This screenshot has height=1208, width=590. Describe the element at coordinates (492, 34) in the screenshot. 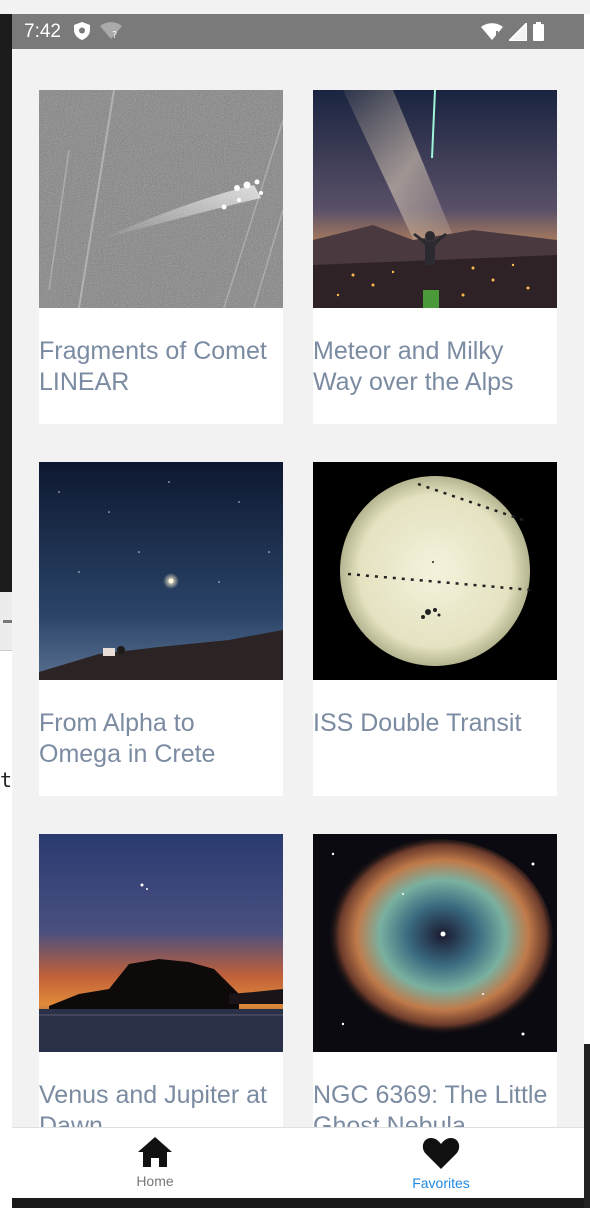

I see `wifi-icon` at that location.